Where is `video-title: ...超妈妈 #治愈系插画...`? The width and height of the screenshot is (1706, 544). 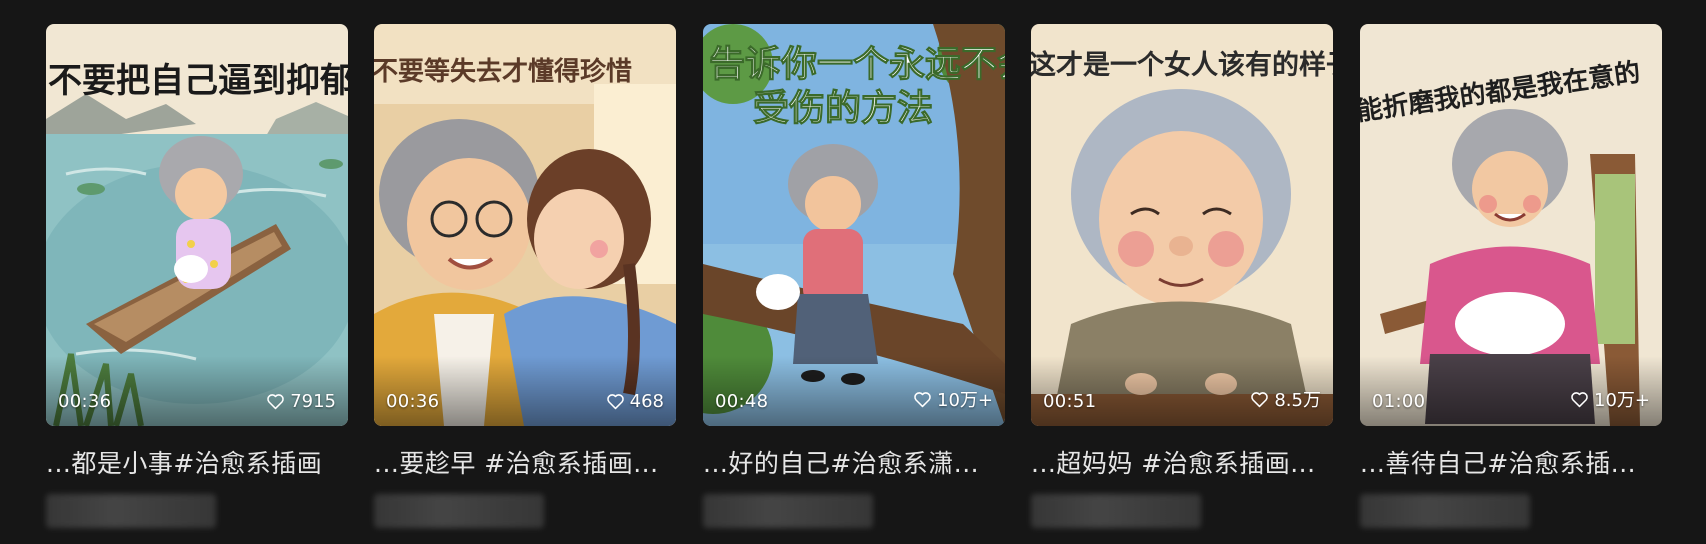 video-title: ...超妈妈 #治愈系插画... is located at coordinates (1182, 462).